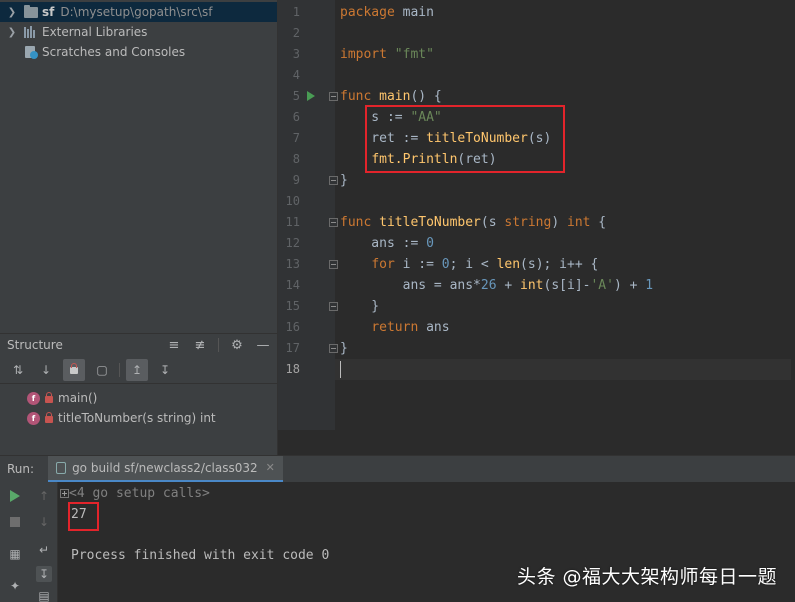  I want to click on structure-toolbar: ⇅ ↓ ▢ ↥ ↧, so click(138, 370).